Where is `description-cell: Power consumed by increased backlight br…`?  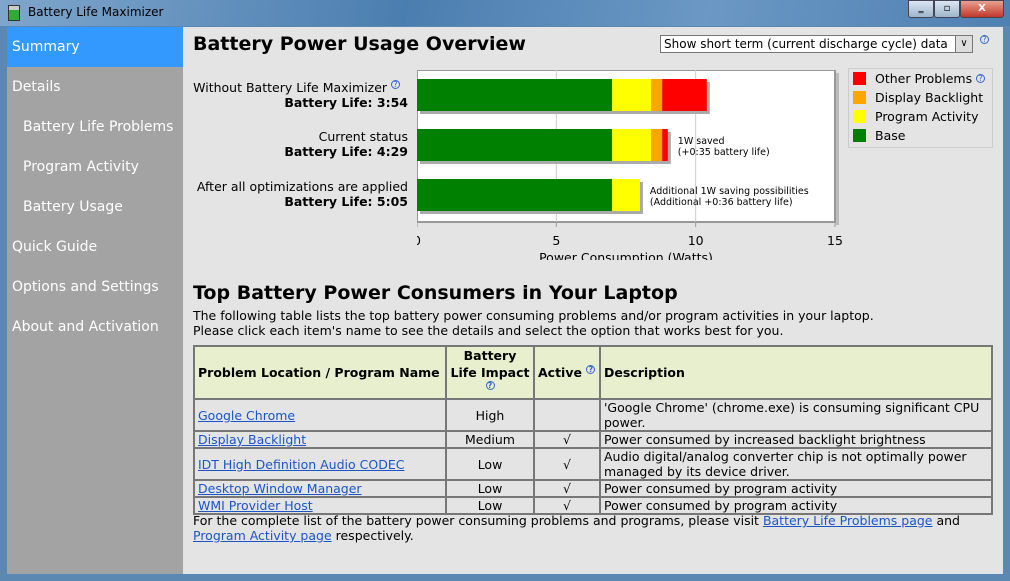 description-cell: Power consumed by increased backlight br… is located at coordinates (796, 439).